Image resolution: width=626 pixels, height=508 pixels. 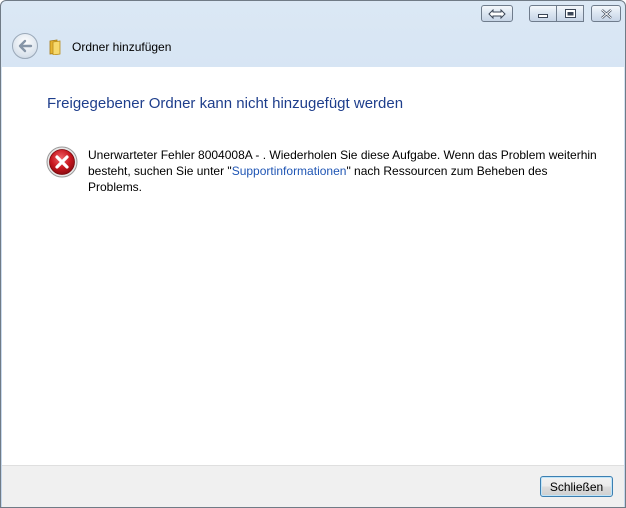 What do you see at coordinates (313, 486) in the screenshot?
I see `button-bar: Schließen` at bounding box center [313, 486].